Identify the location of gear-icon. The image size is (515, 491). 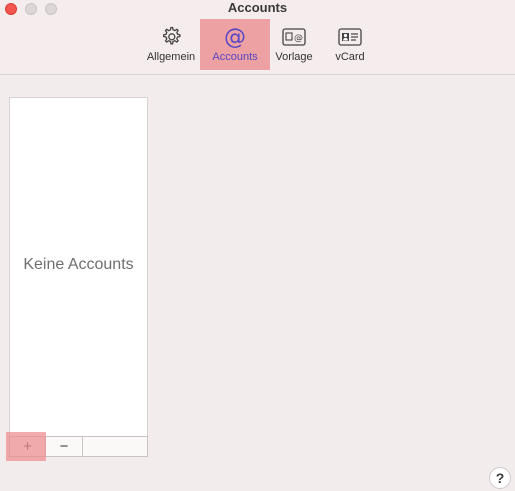
(171, 37).